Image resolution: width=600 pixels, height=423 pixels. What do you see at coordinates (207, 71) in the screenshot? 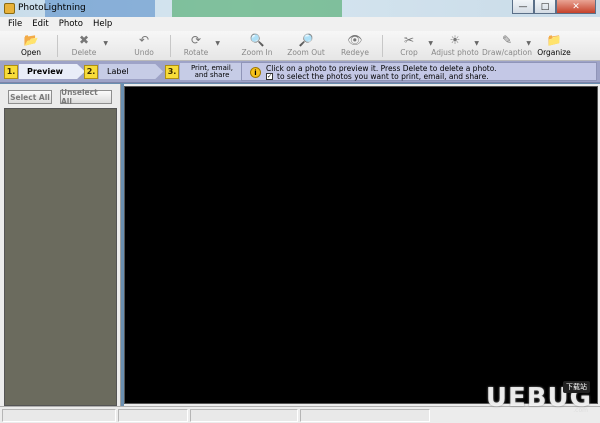
I see `step-print-email-share: 3. Print, email, and share` at bounding box center [207, 71].